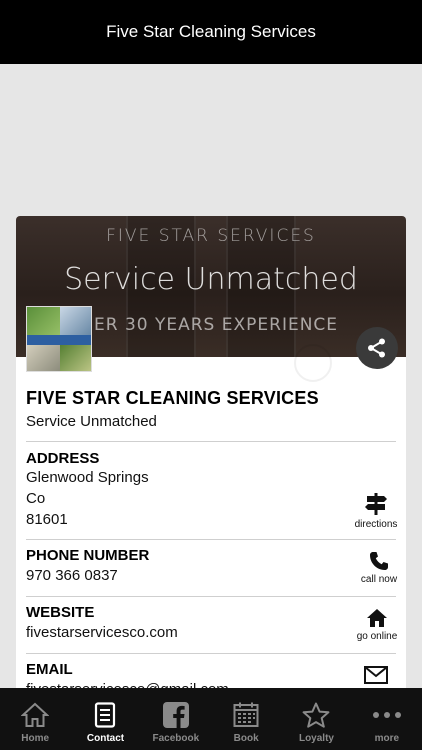 The image size is (422, 750). Describe the element at coordinates (387, 719) in the screenshot. I see `tab-more: more` at that location.